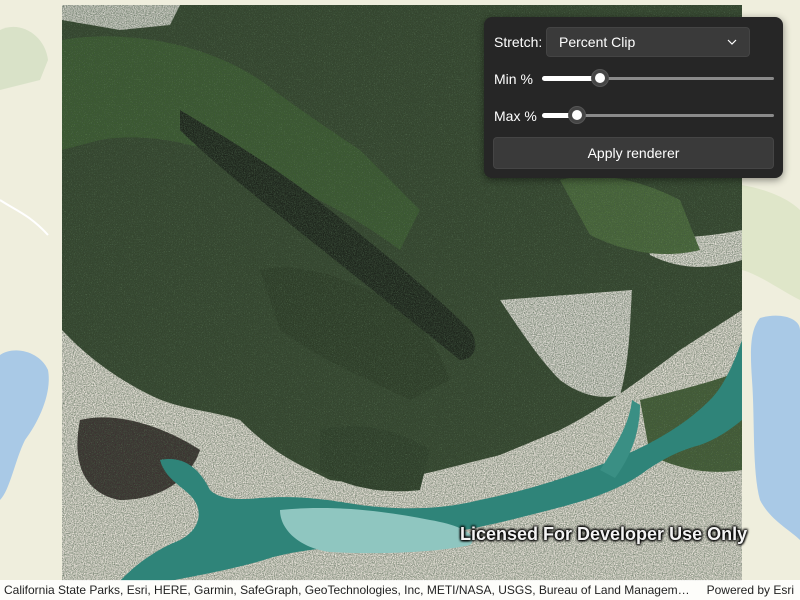 The height and width of the screenshot is (600, 800). I want to click on stretch-label: Stretch:, so click(518, 42).